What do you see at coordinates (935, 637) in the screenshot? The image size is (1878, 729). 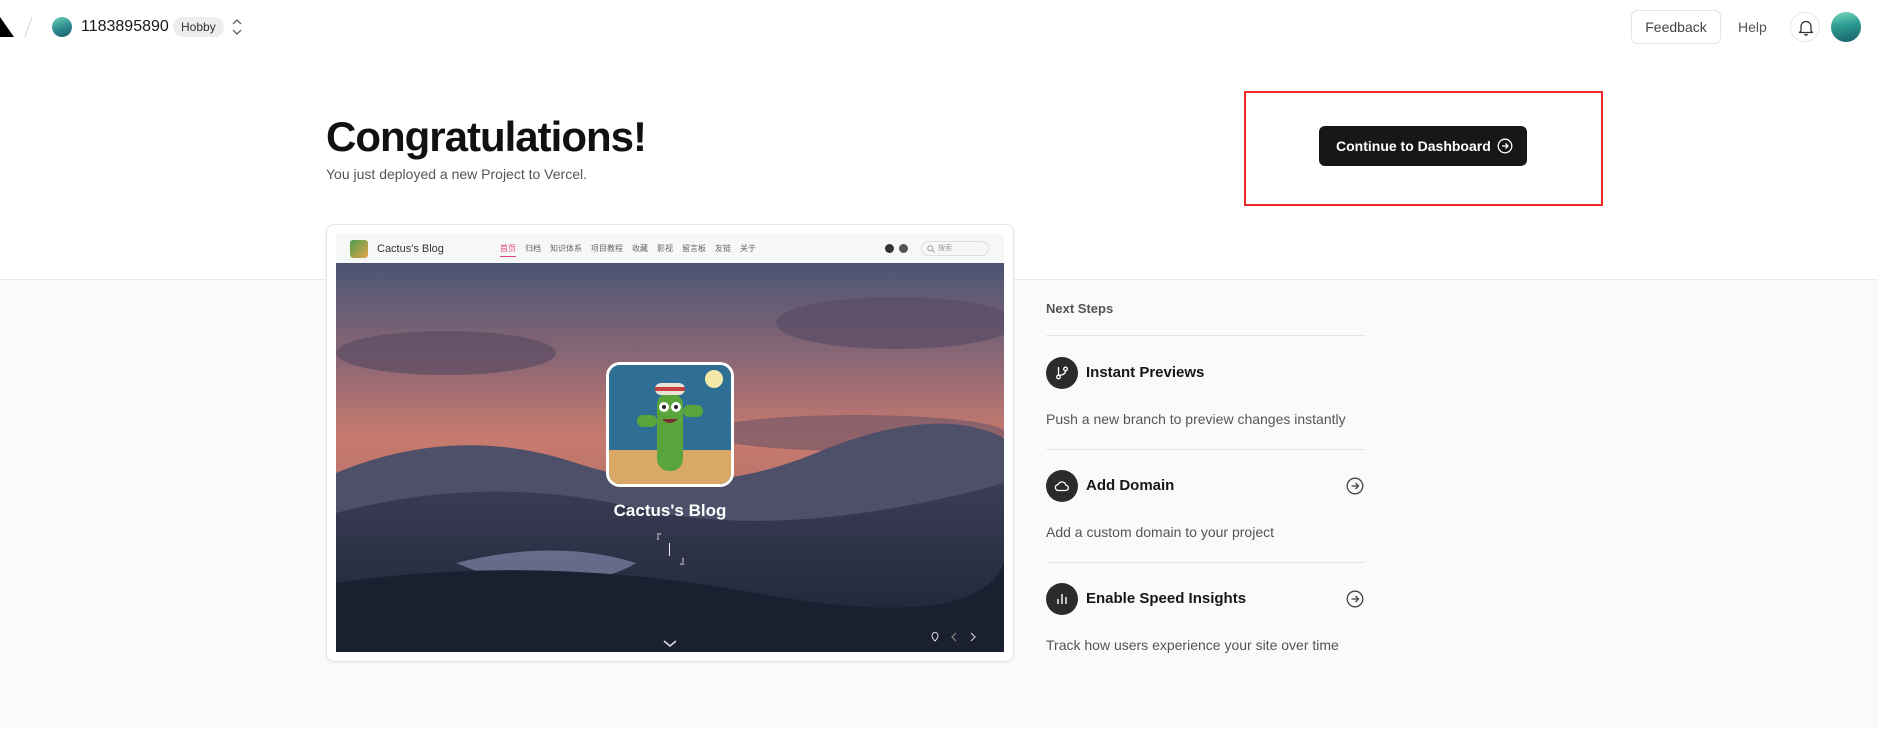 I see `location-pin-icon` at bounding box center [935, 637].